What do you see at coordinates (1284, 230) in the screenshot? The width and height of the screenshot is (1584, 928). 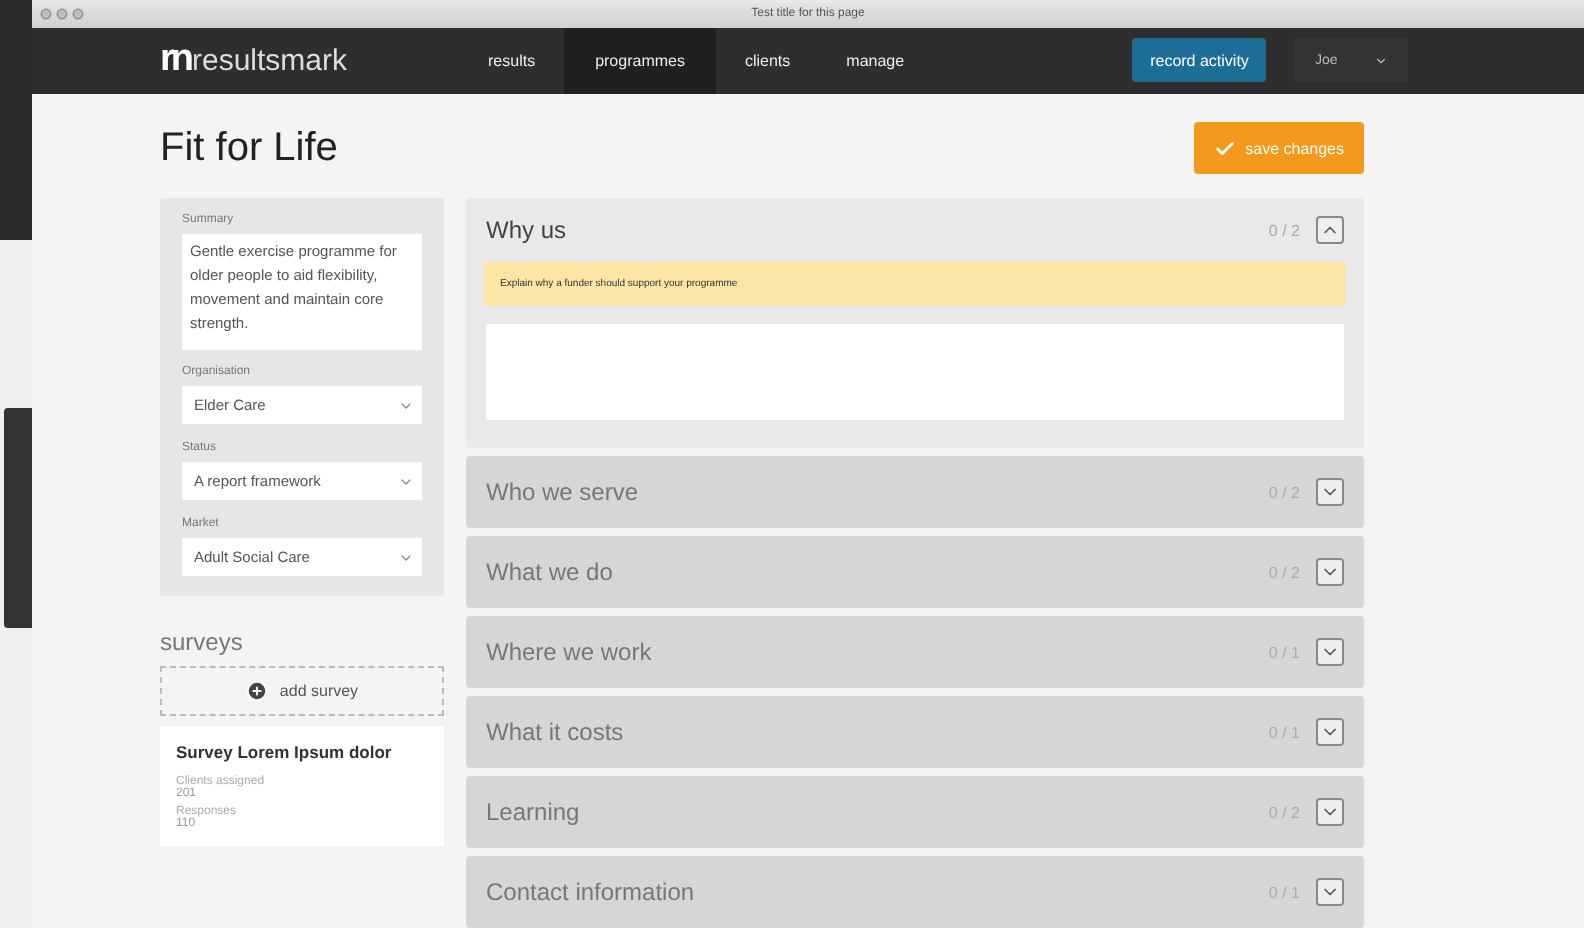 I see `progress-count: 0 / 2` at bounding box center [1284, 230].